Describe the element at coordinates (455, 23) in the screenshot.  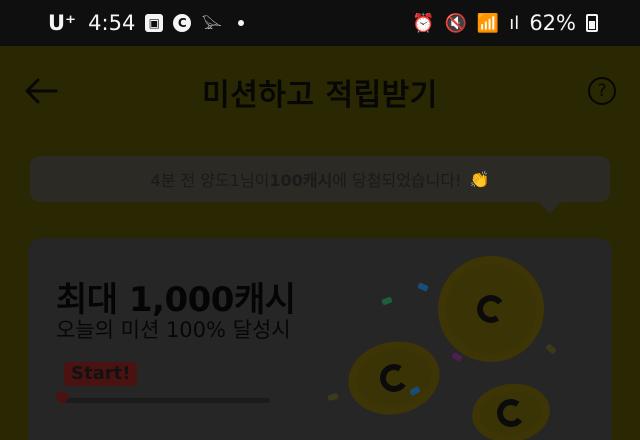
I see `mute-icon: 🔇` at that location.